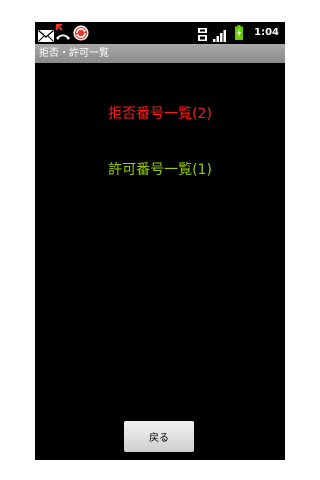 The width and height of the screenshot is (320, 480). I want to click on missed-call-icon, so click(63, 35).